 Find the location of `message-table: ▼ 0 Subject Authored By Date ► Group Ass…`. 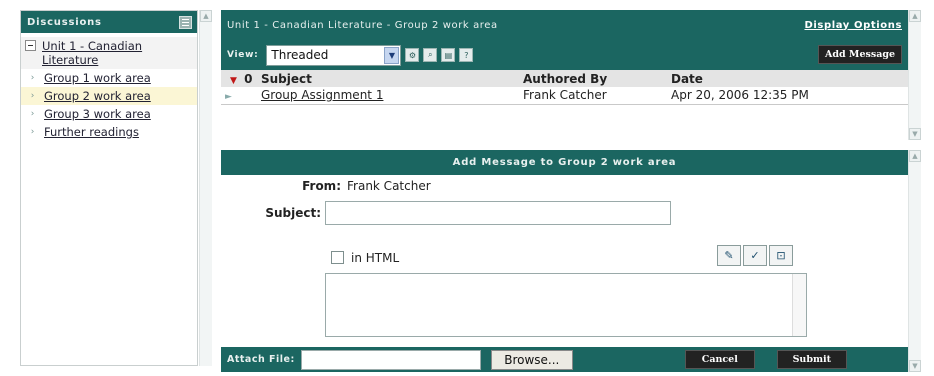

message-table: ▼ 0 Subject Authored By Date ► Group Ass… is located at coordinates (564, 87).